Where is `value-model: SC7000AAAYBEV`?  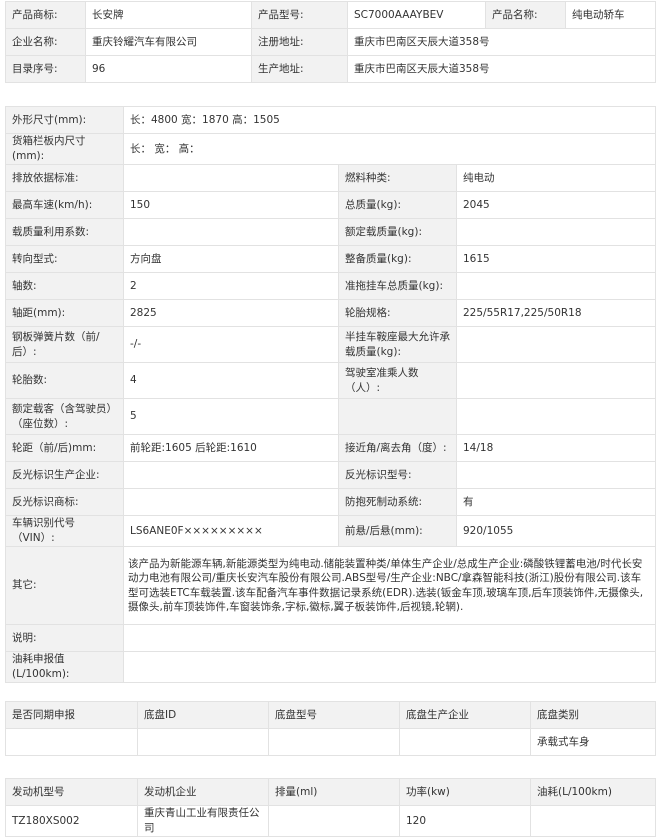
value-model: SC7000AAAYBEV is located at coordinates (416, 15).